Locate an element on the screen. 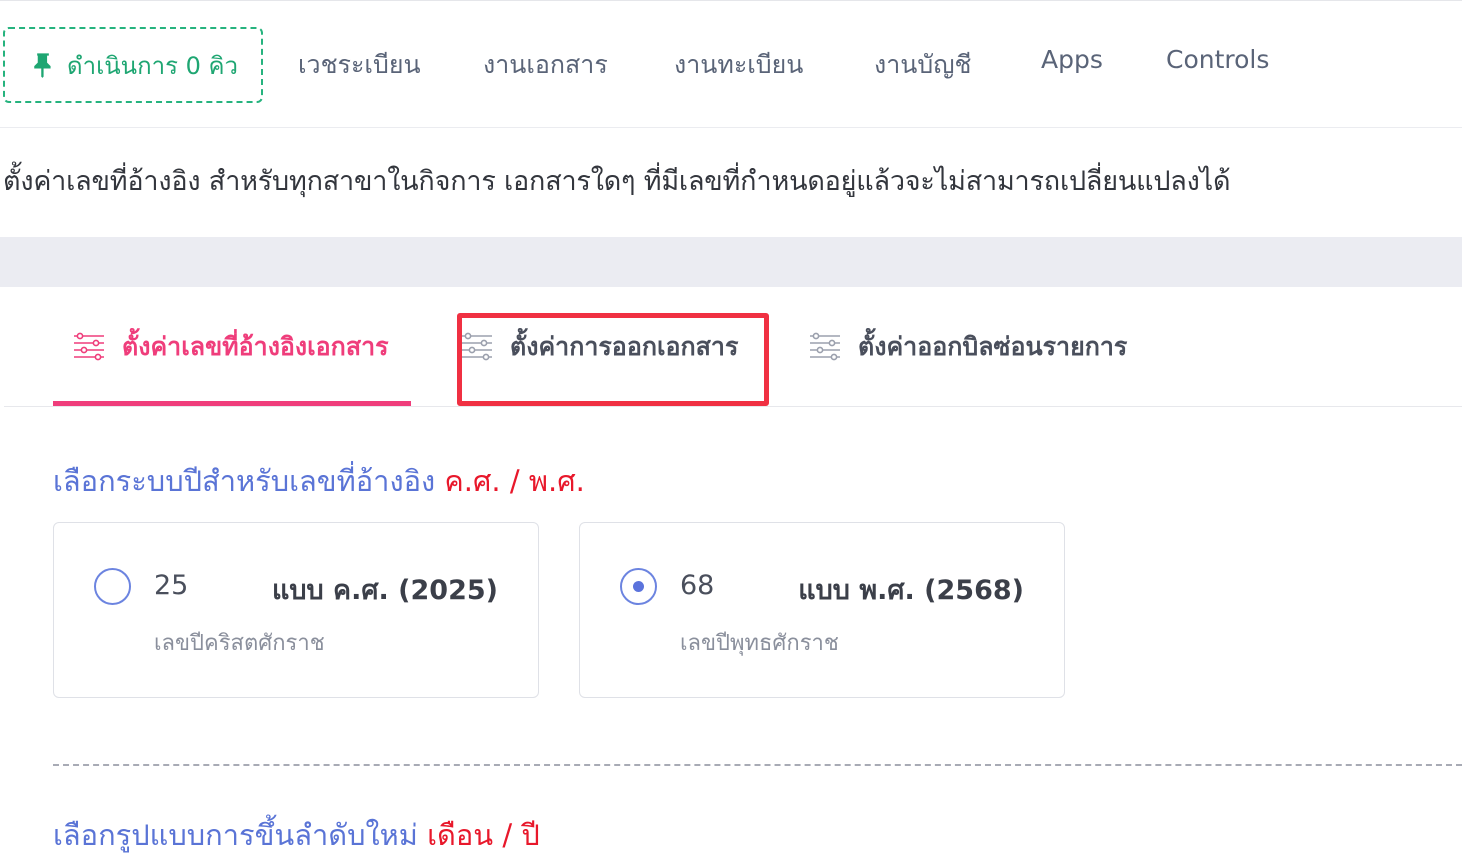  year-option-ad: 25 แบบ ค.ศ. (2025) เลขปีคริสตศักราช is located at coordinates (296, 610).